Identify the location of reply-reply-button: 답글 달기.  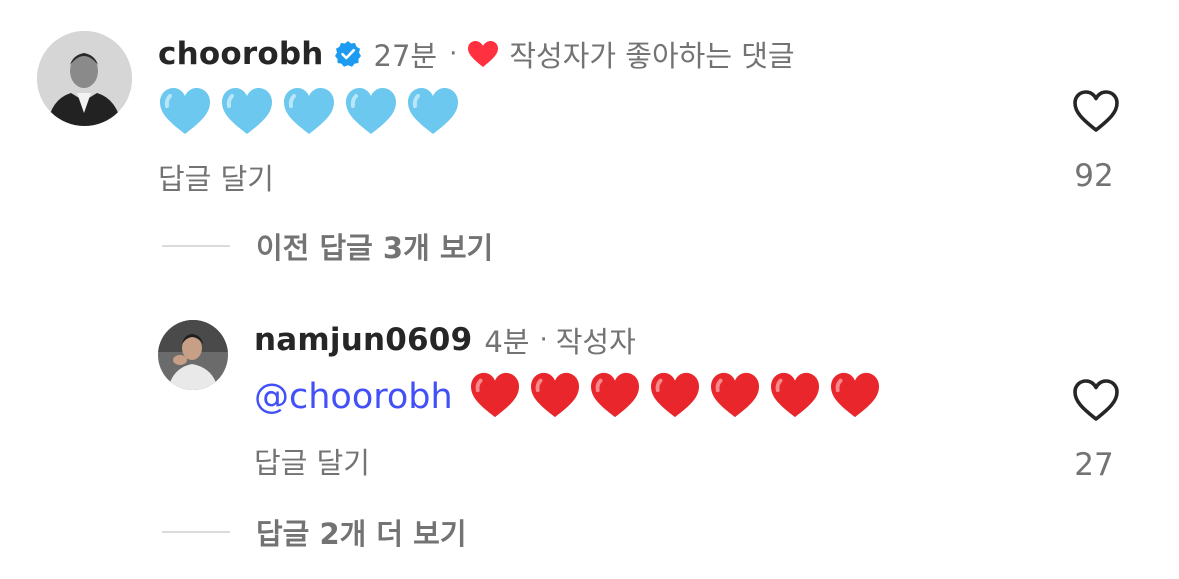
(312, 461).